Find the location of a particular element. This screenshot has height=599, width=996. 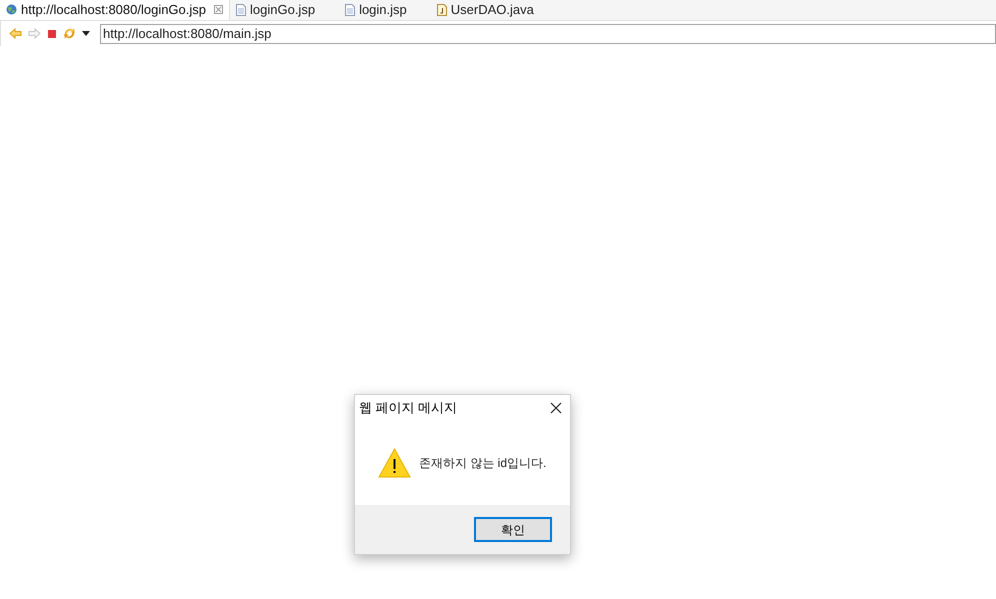

forward-icon is located at coordinates (34, 33).